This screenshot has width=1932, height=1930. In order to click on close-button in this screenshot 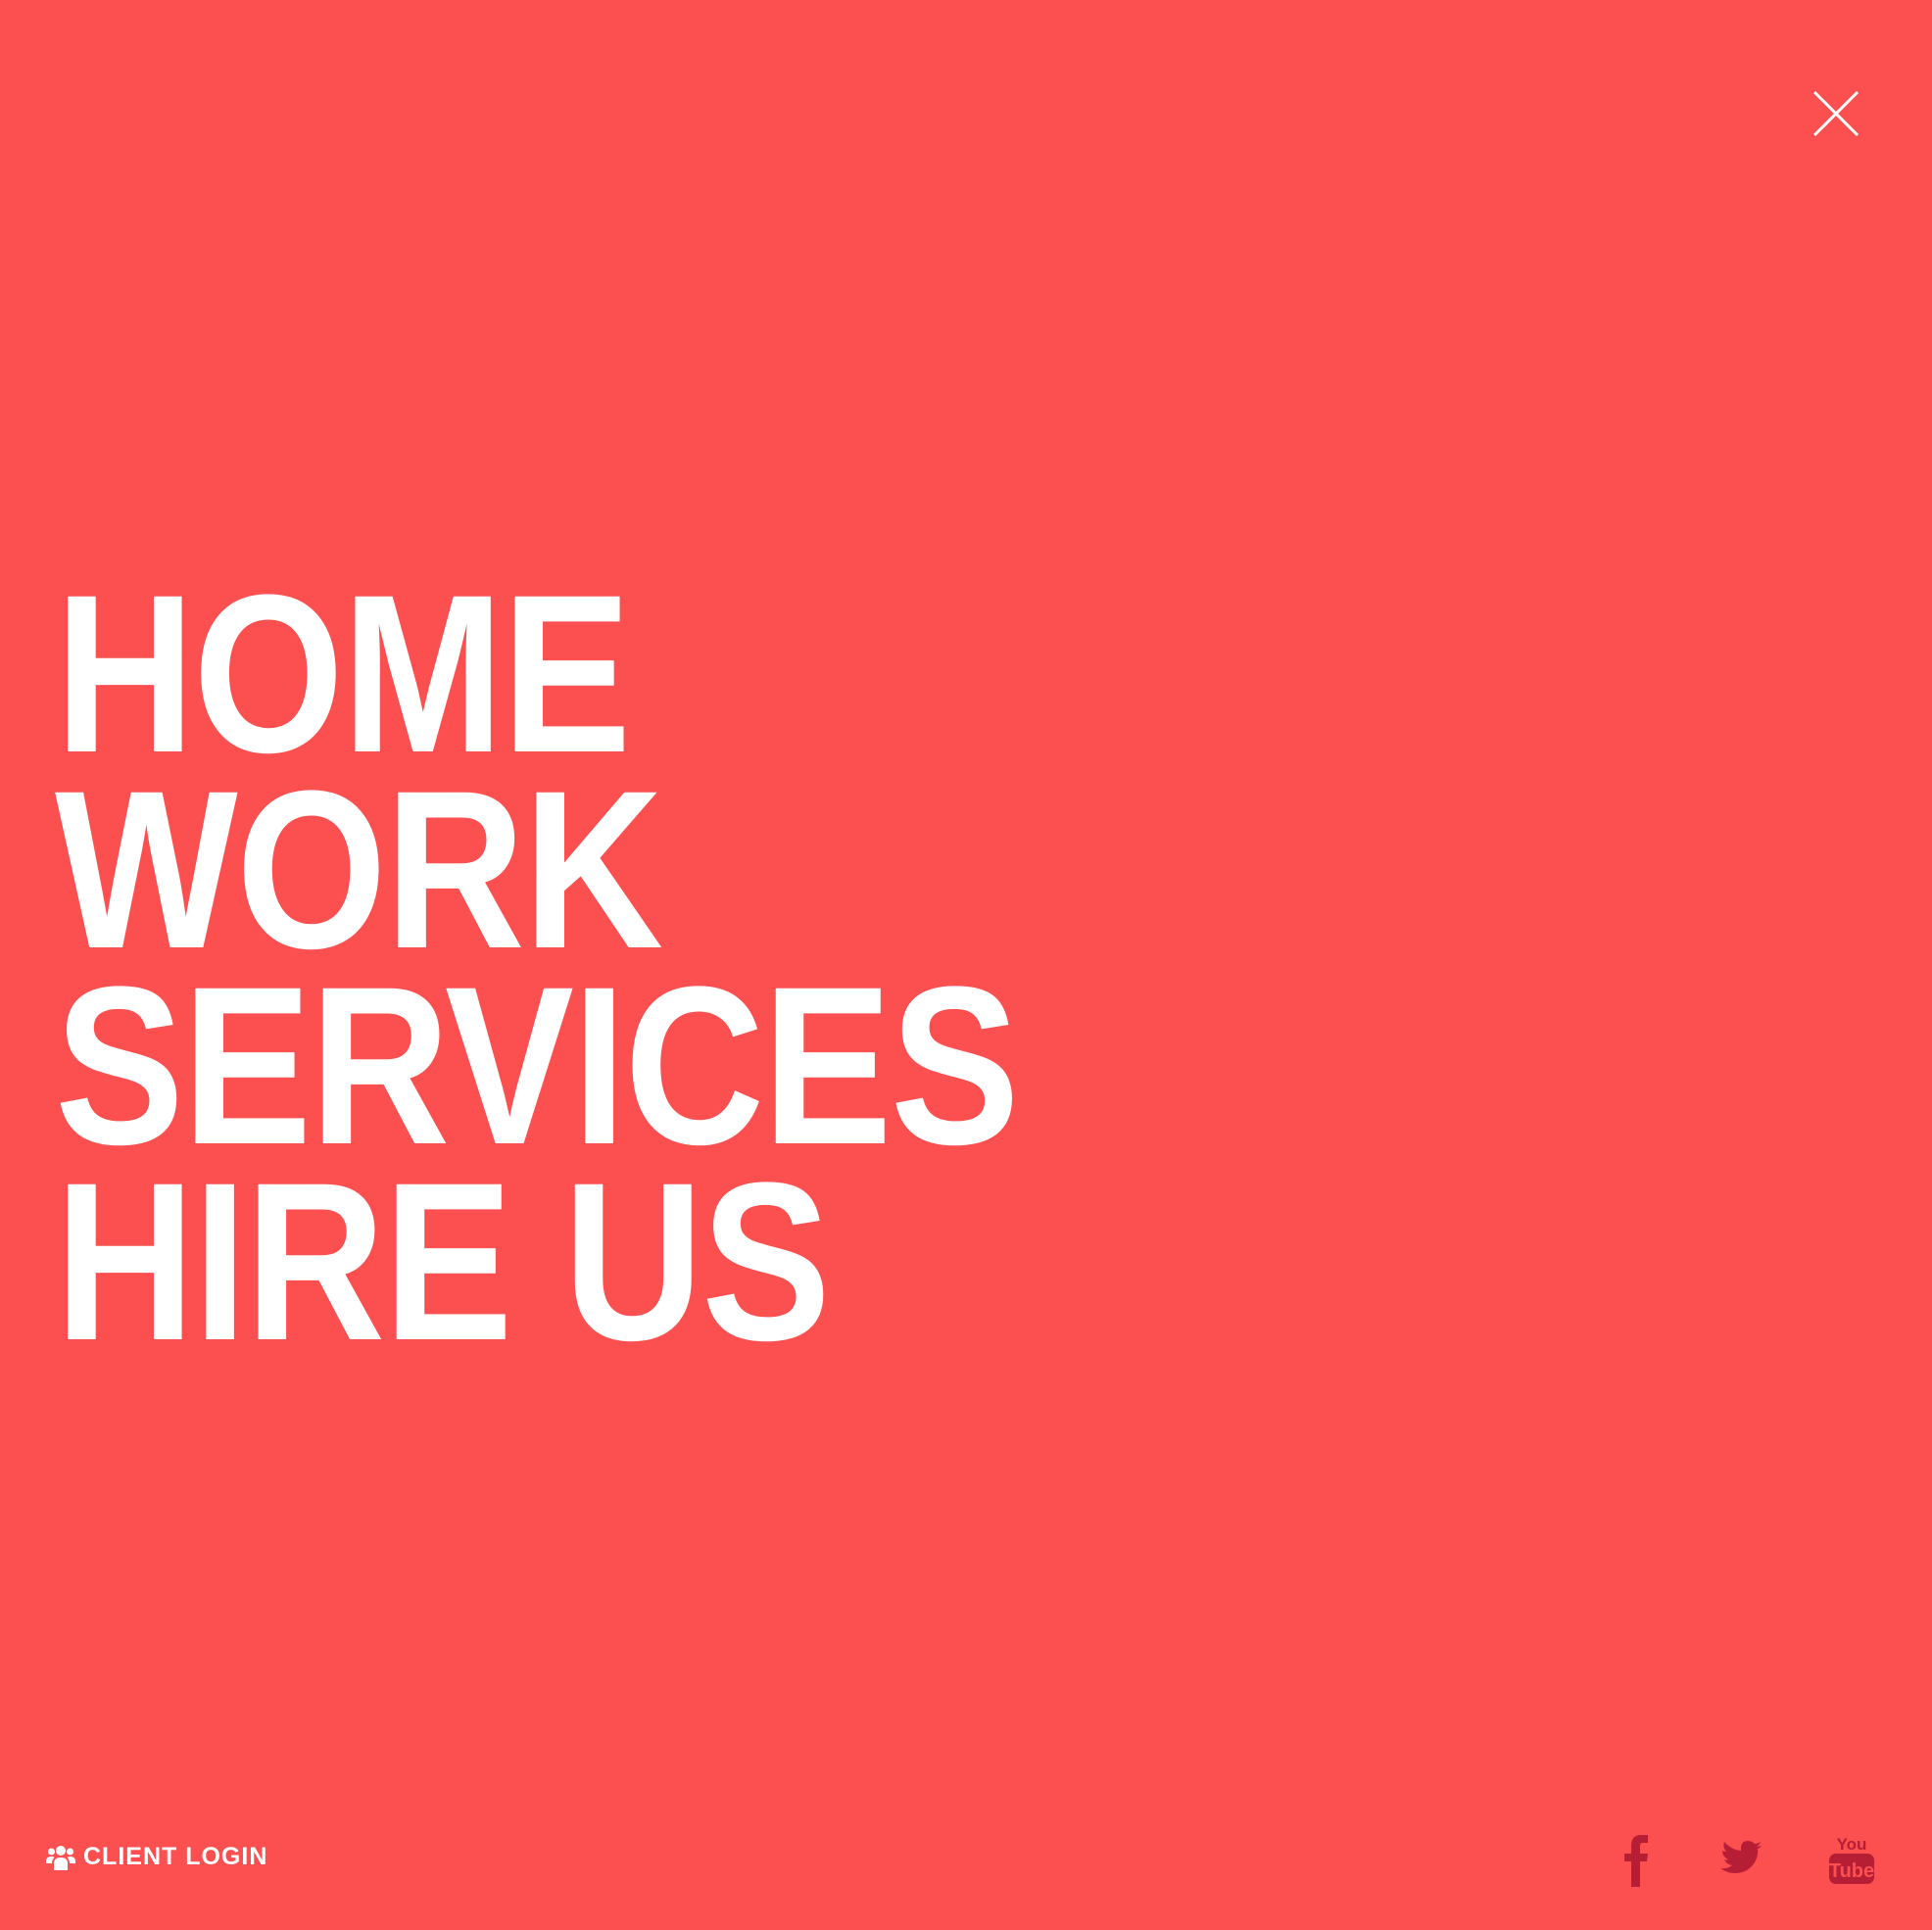, I will do `click(1836, 114)`.